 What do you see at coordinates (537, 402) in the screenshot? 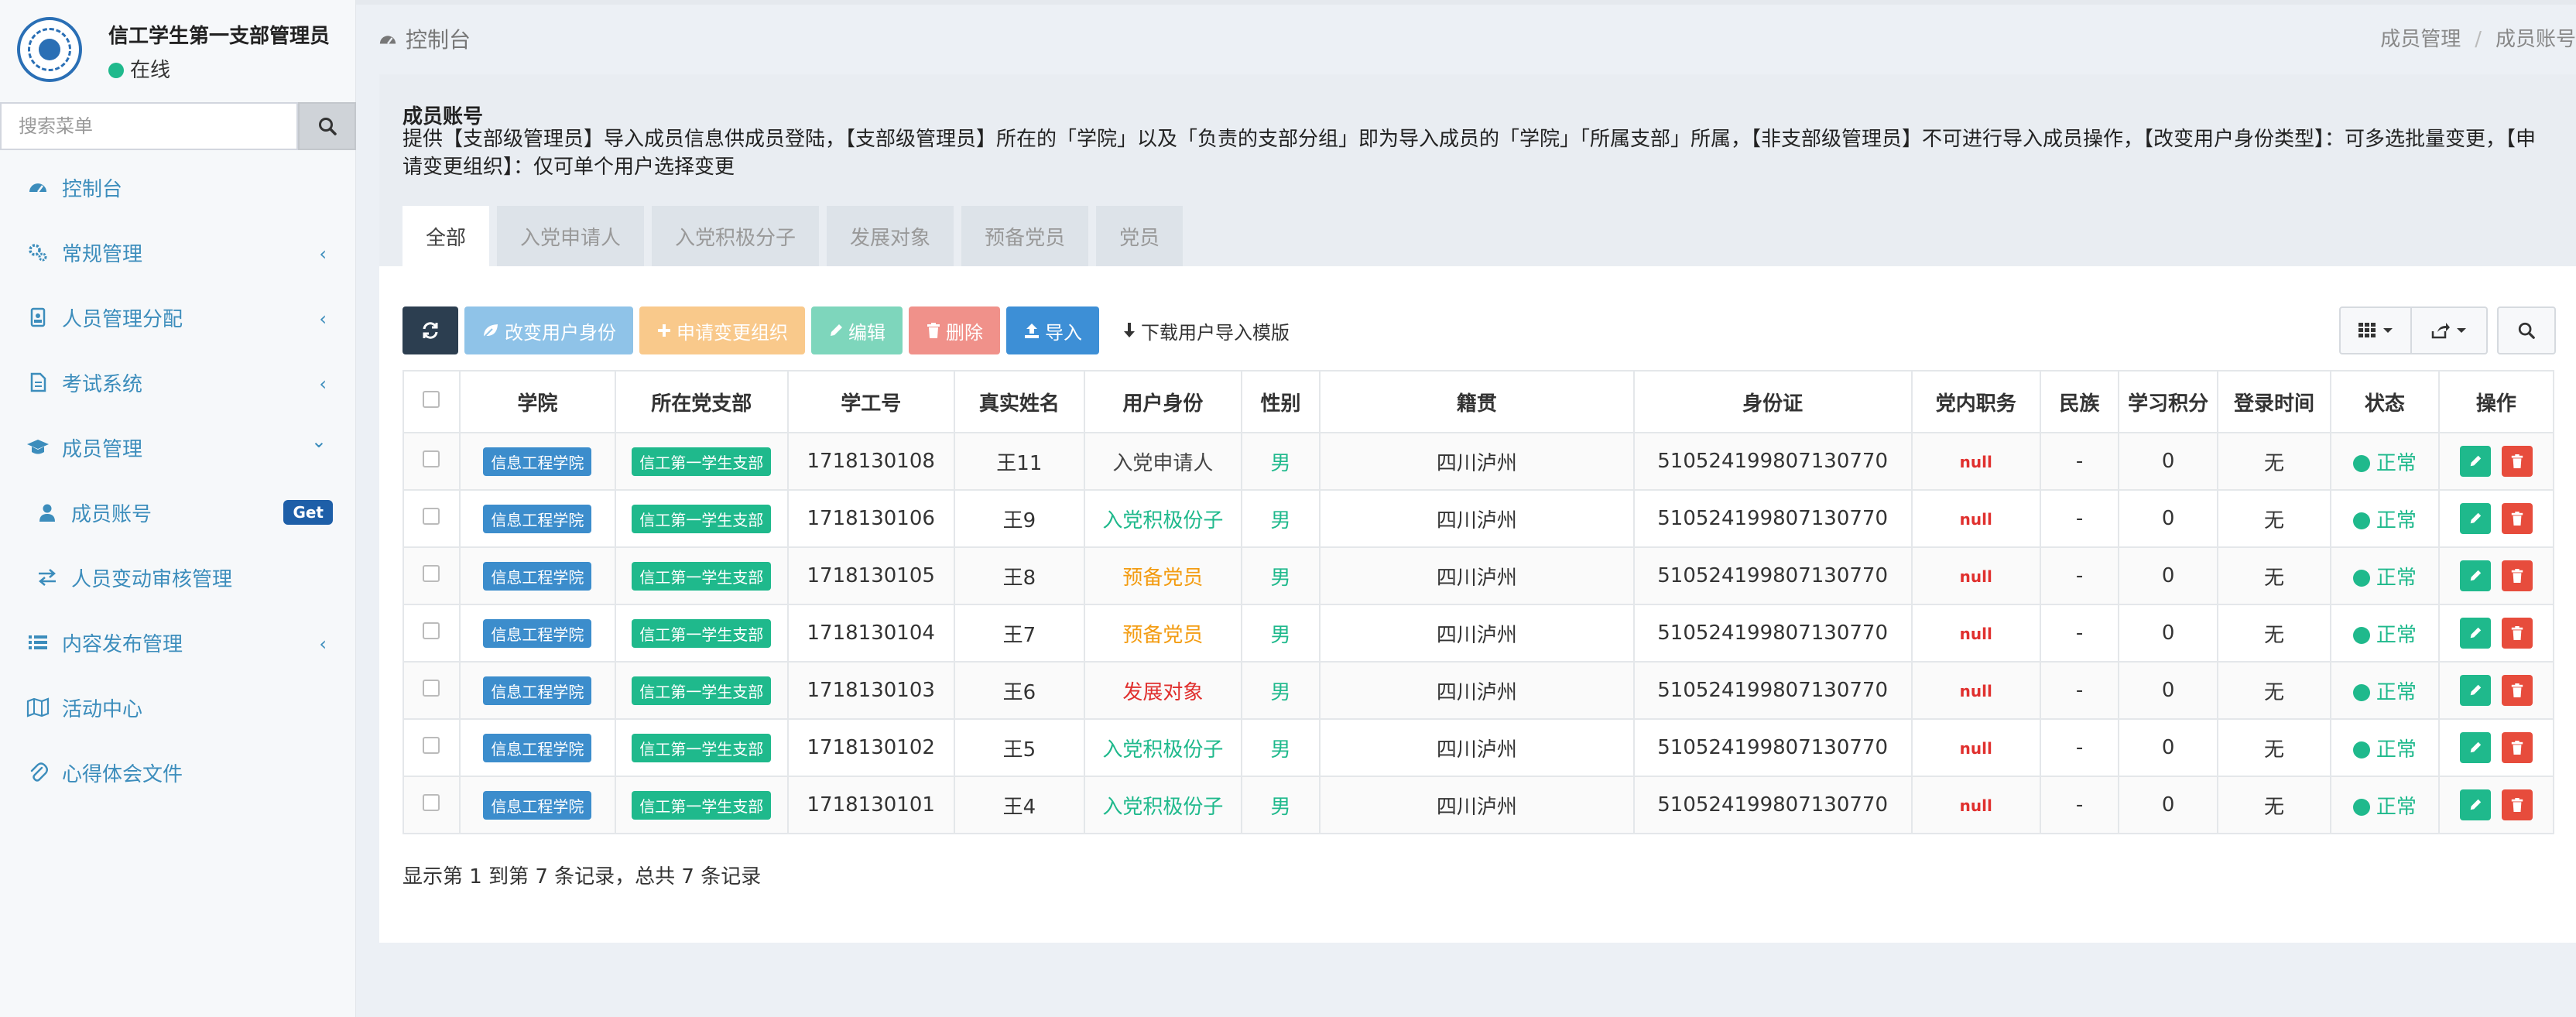
I see `column-header: 学院` at bounding box center [537, 402].